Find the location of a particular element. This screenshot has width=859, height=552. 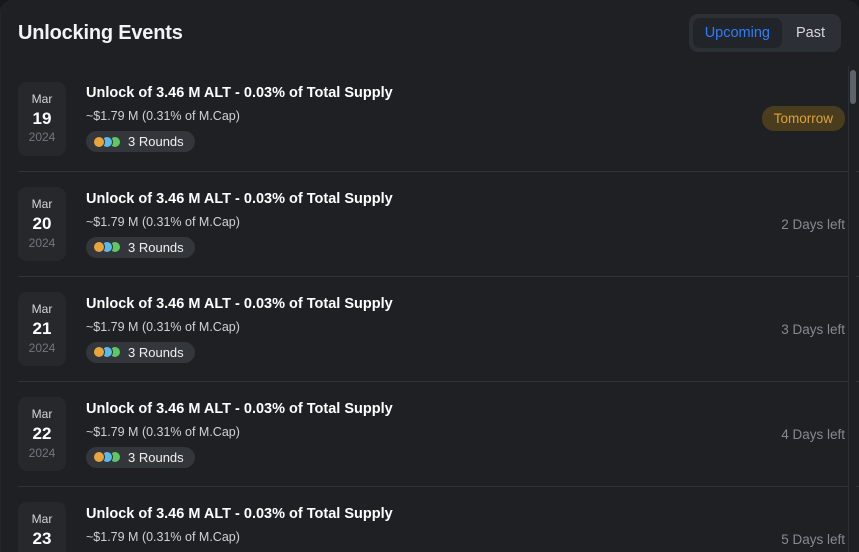

date-day: 21 is located at coordinates (42, 329).